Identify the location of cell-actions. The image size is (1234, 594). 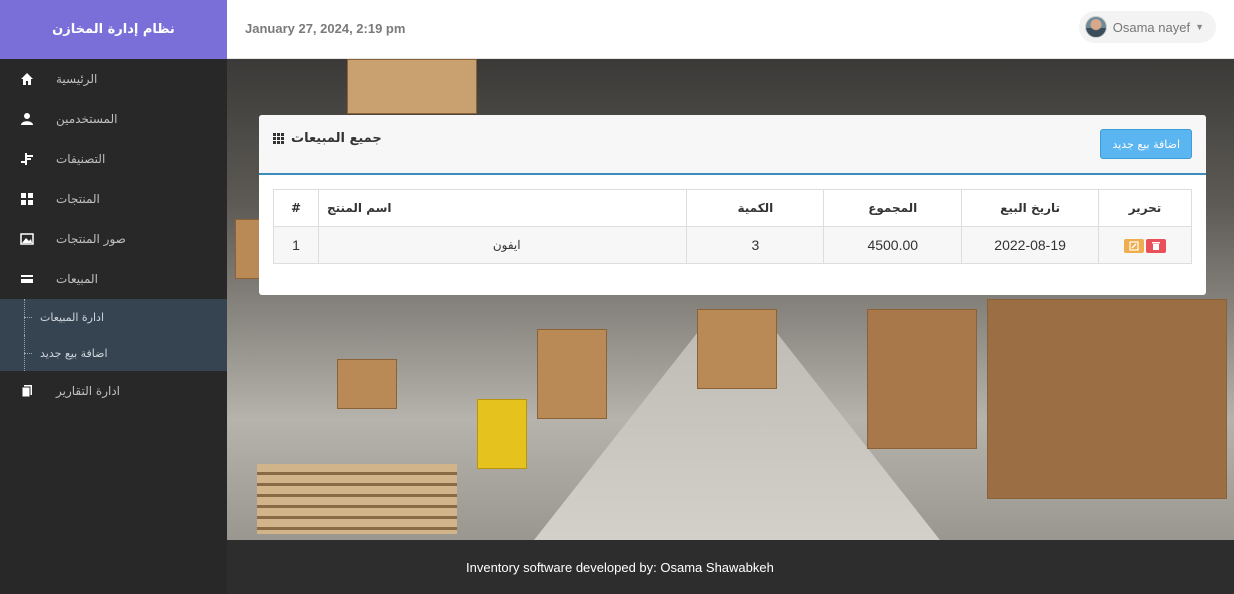
(1145, 245).